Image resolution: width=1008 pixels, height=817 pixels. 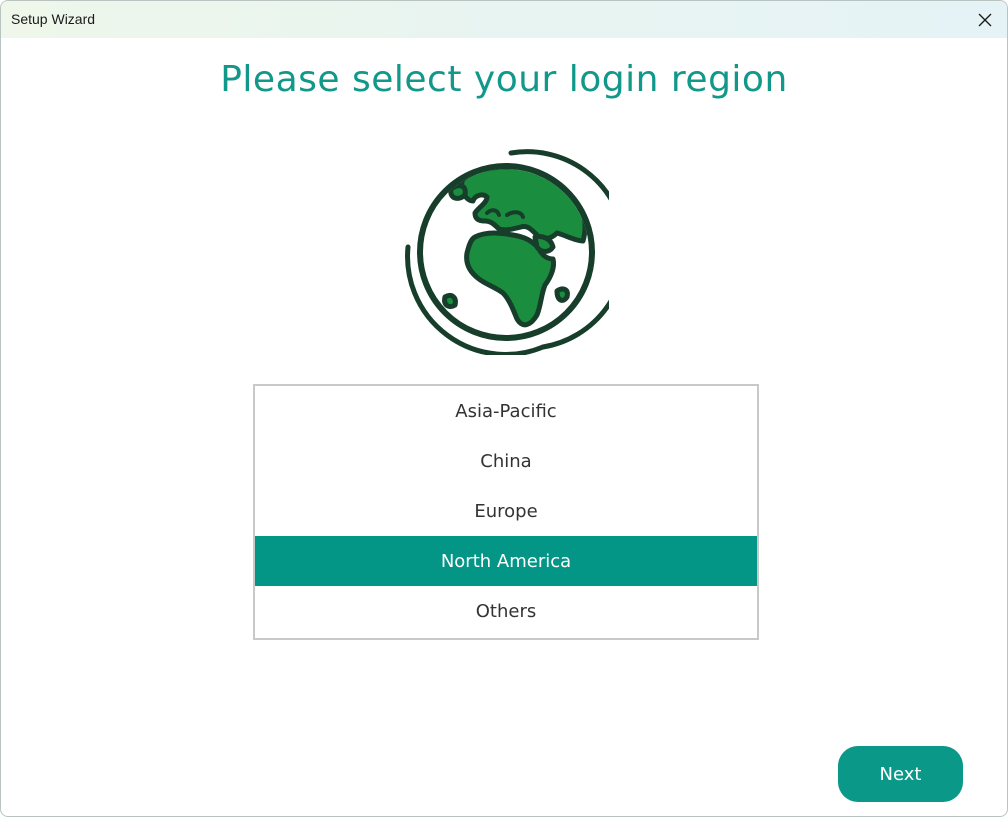 I want to click on page-title: Please select your login region, so click(x=504, y=79).